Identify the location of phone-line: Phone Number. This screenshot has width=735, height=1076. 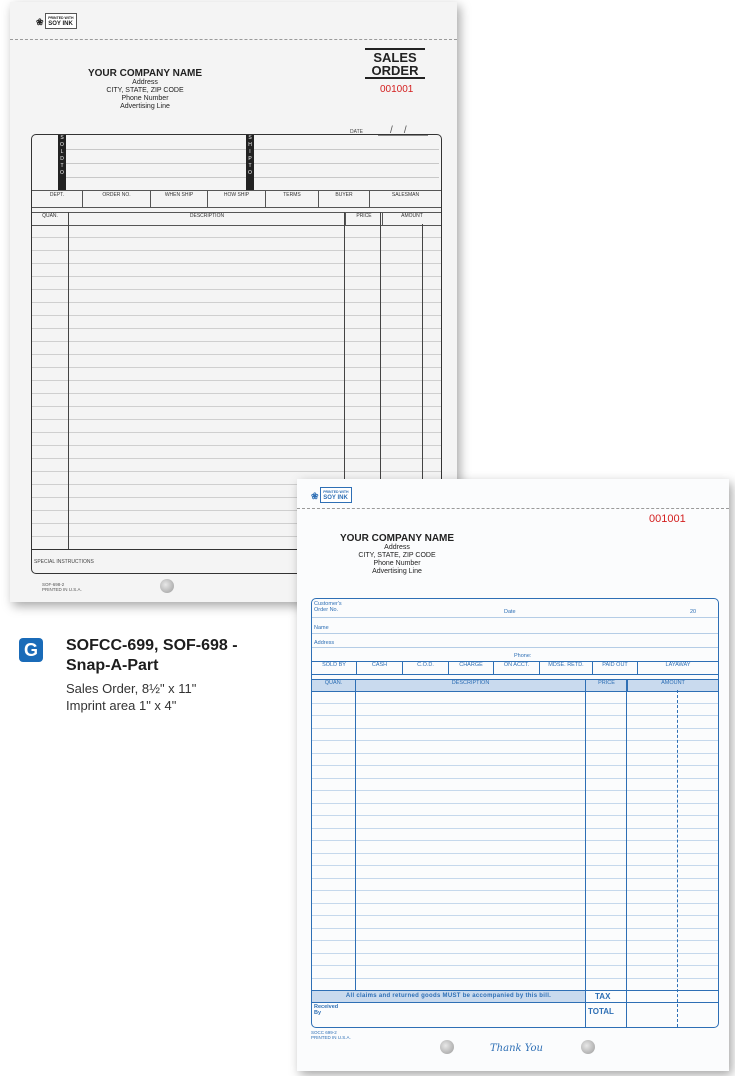
(145, 98).